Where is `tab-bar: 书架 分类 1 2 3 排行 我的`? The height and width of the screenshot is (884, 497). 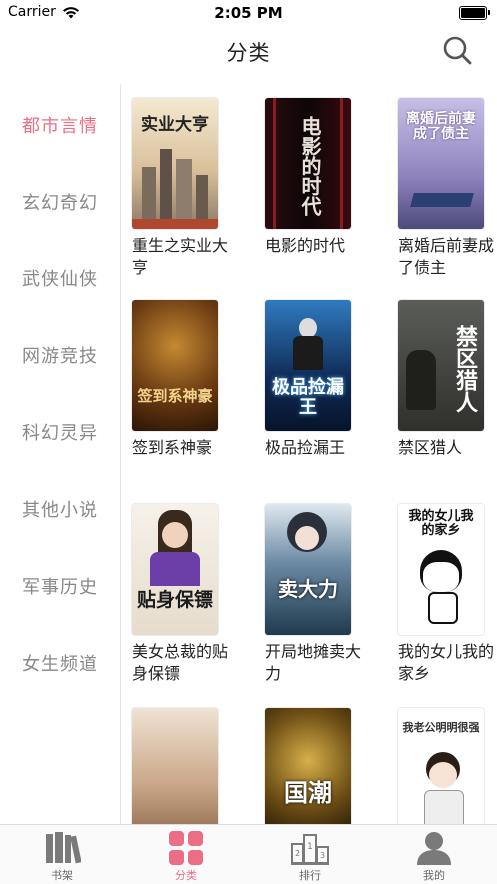 tab-bar: 书架 分类 1 2 3 排行 我的 is located at coordinates (248, 854).